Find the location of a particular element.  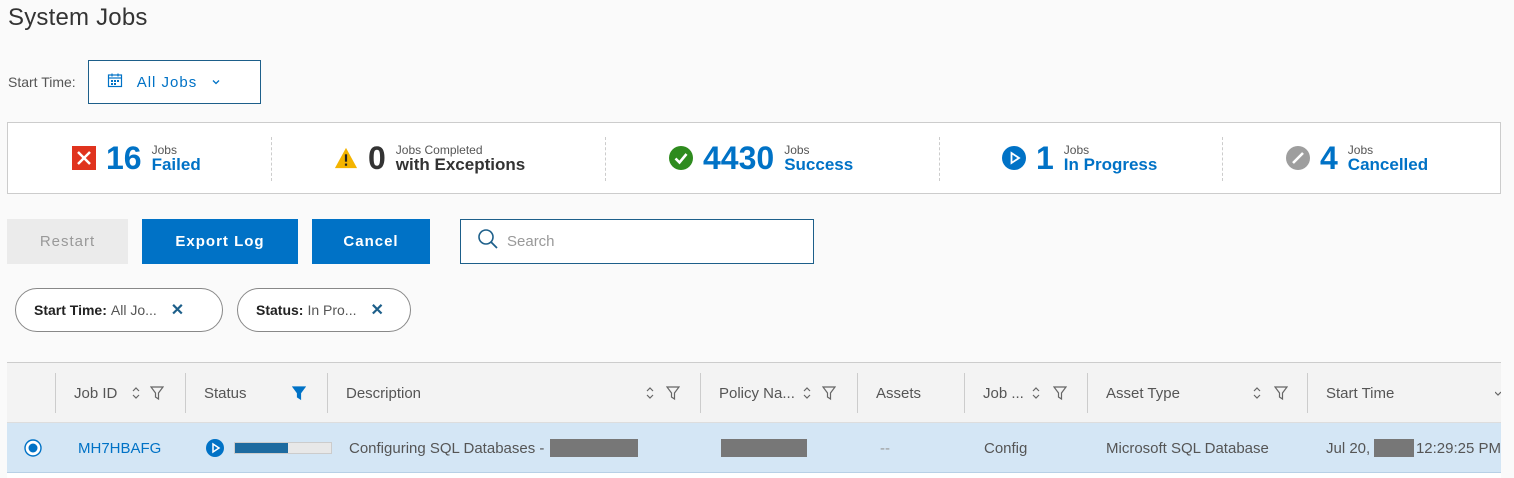

summary-failed: 16 Jobs Failed is located at coordinates (136, 158).